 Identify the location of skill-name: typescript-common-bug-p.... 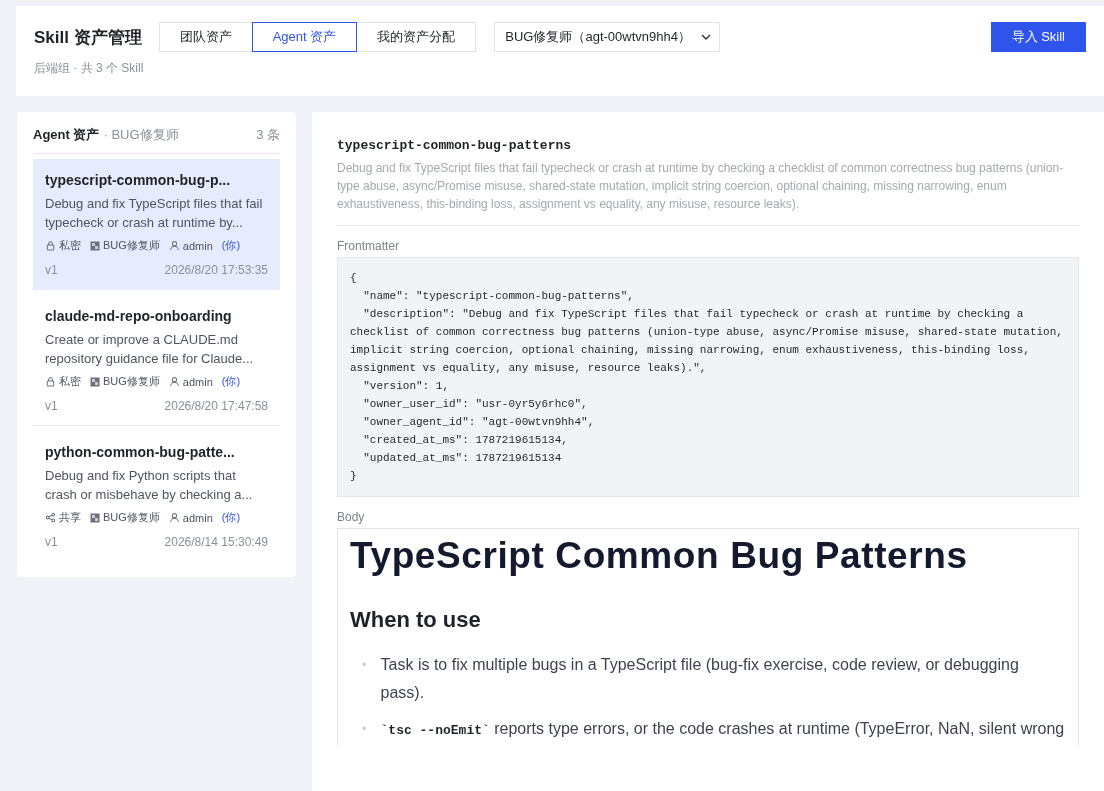
(138, 180).